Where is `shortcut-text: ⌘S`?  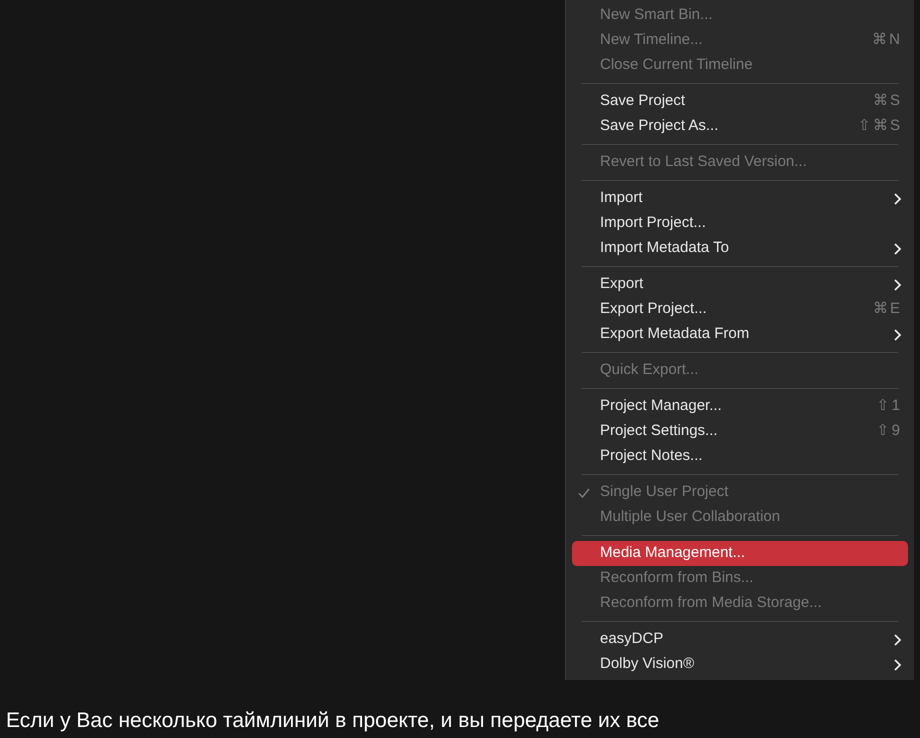
shortcut-text: ⌘S is located at coordinates (887, 101).